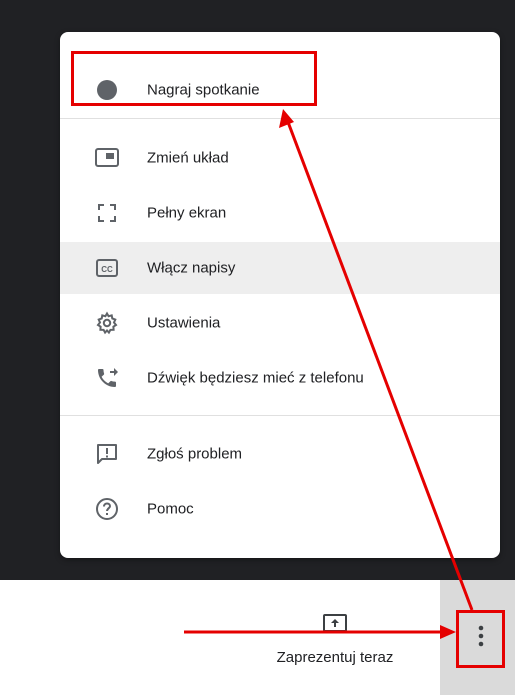  I want to click on menu-item-label: Pełny ekran, so click(187, 213).